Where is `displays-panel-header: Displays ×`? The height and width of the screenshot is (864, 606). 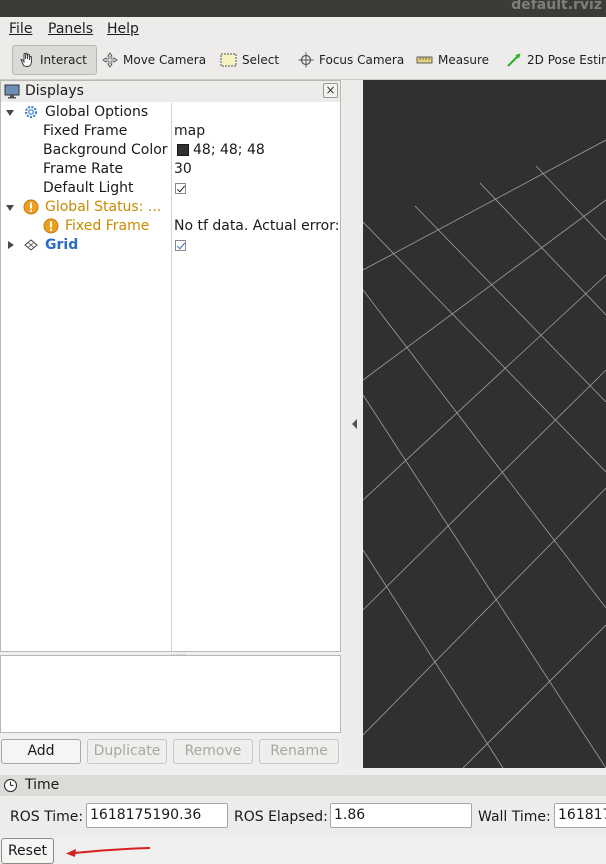 displays-panel-header: Displays × is located at coordinates (170, 91).